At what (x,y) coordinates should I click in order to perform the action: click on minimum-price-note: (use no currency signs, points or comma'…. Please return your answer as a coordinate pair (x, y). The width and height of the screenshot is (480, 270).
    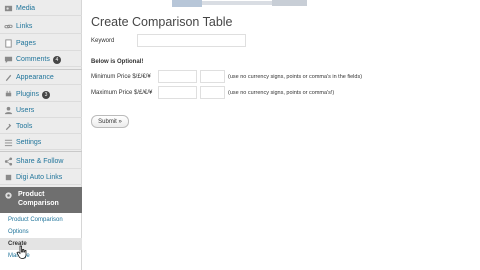
    Looking at the image, I should click on (295, 77).